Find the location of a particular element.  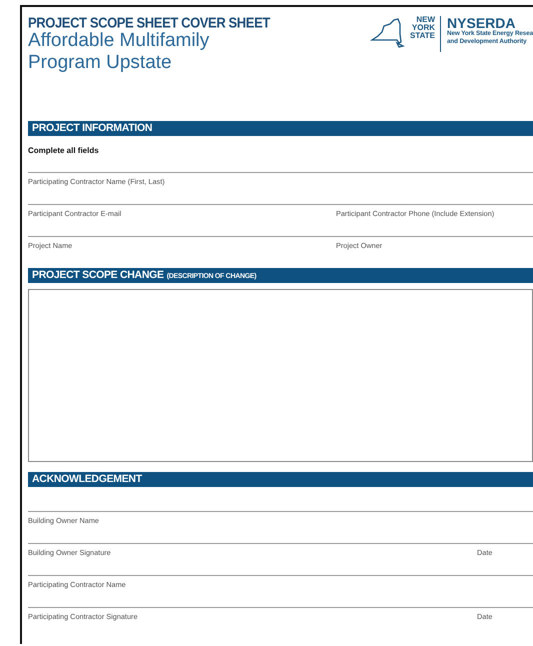

org-name: NYSERDA is located at coordinates (481, 23).